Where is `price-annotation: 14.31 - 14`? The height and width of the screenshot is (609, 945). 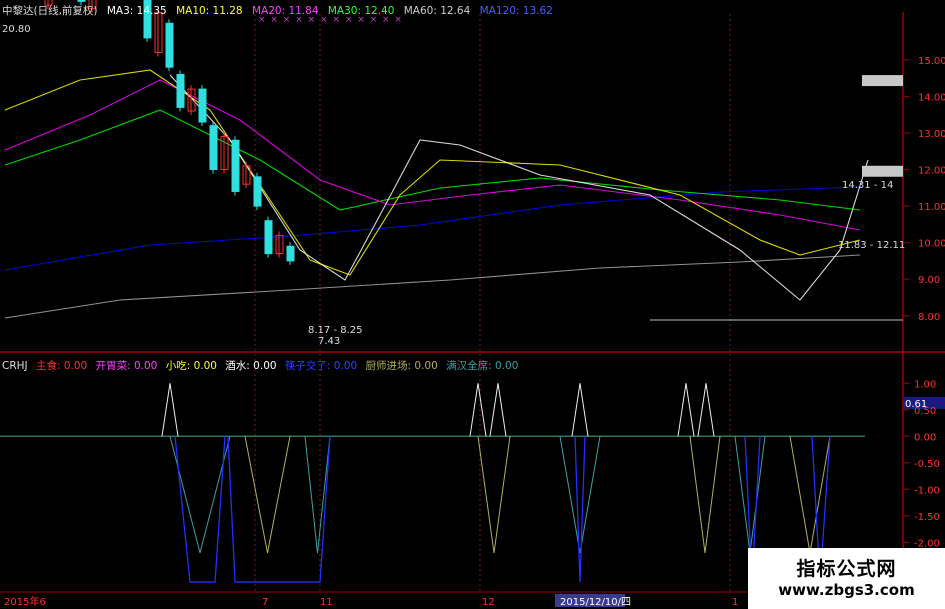
price-annotation: 14.31 - 14 is located at coordinates (867, 185).